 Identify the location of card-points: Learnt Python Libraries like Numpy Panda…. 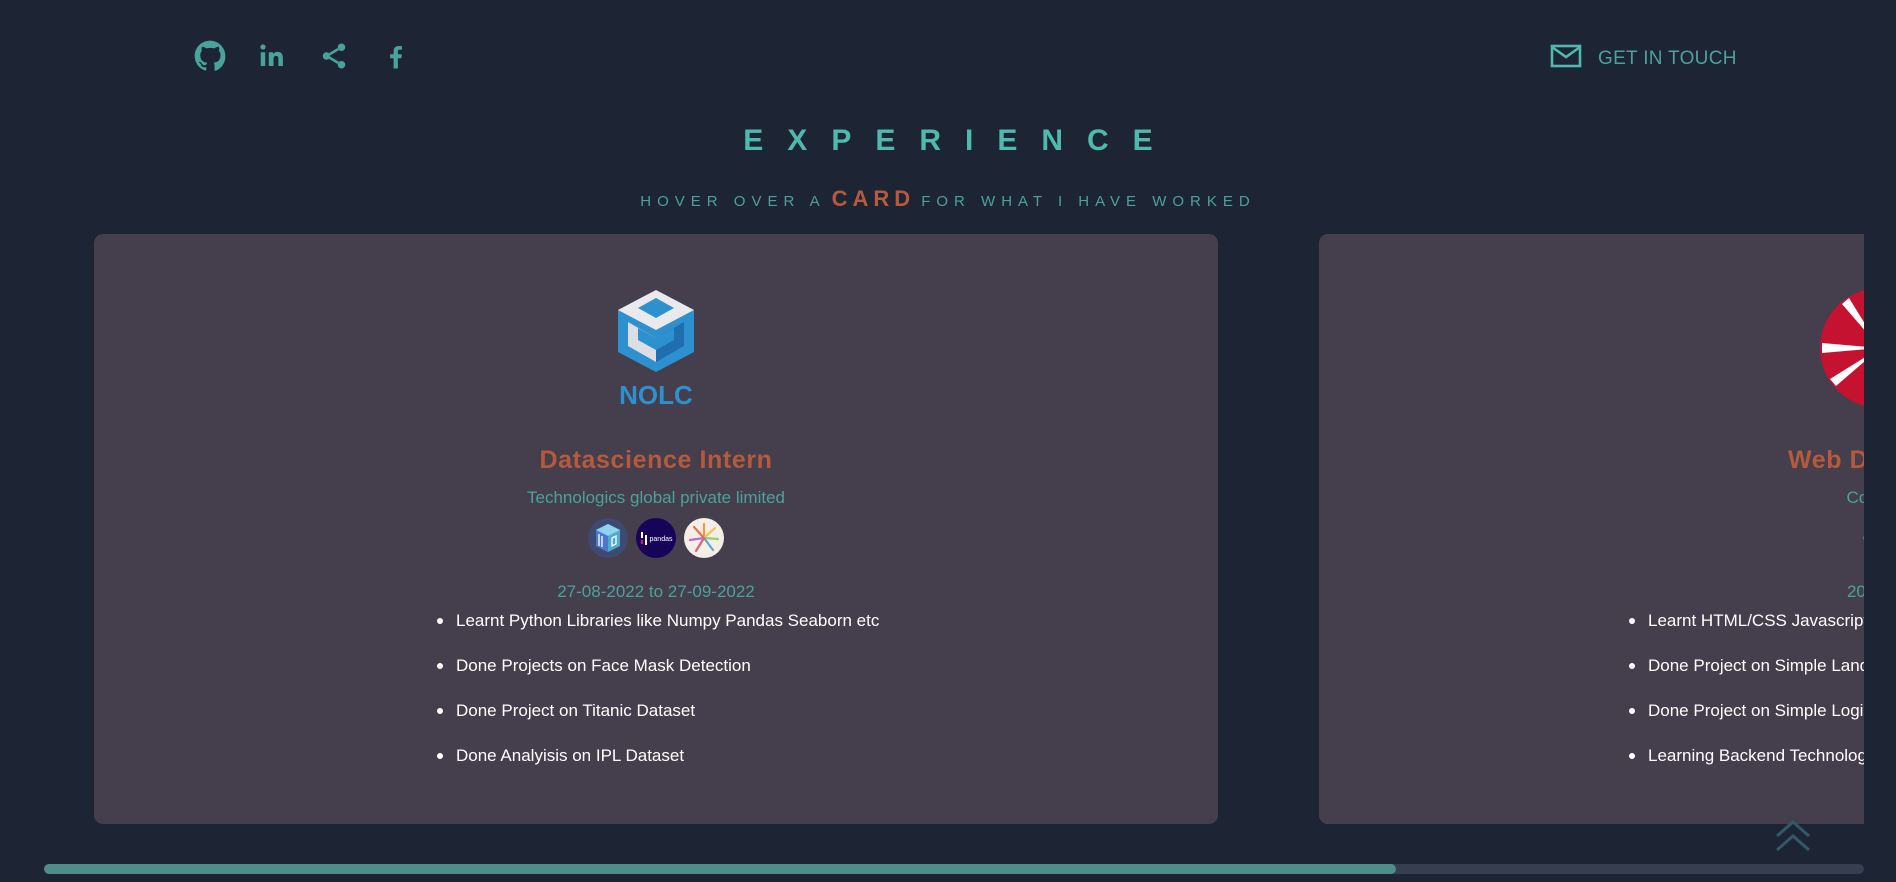
(658, 698).